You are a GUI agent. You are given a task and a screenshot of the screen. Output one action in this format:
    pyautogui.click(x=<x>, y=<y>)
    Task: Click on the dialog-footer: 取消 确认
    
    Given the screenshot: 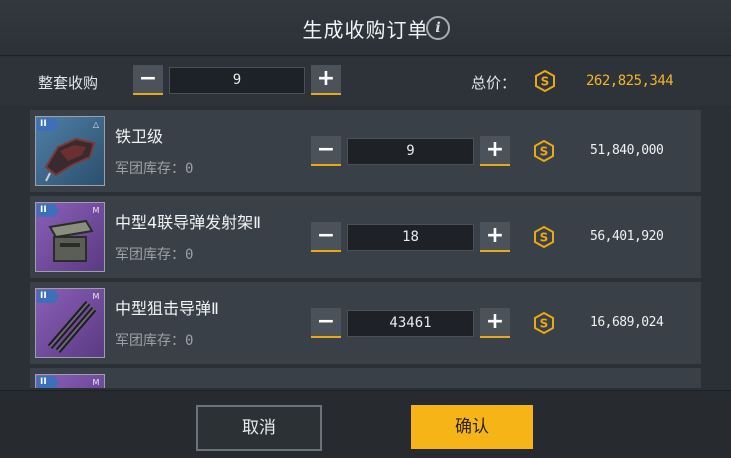 What is the action you would take?
    pyautogui.click(x=365, y=424)
    